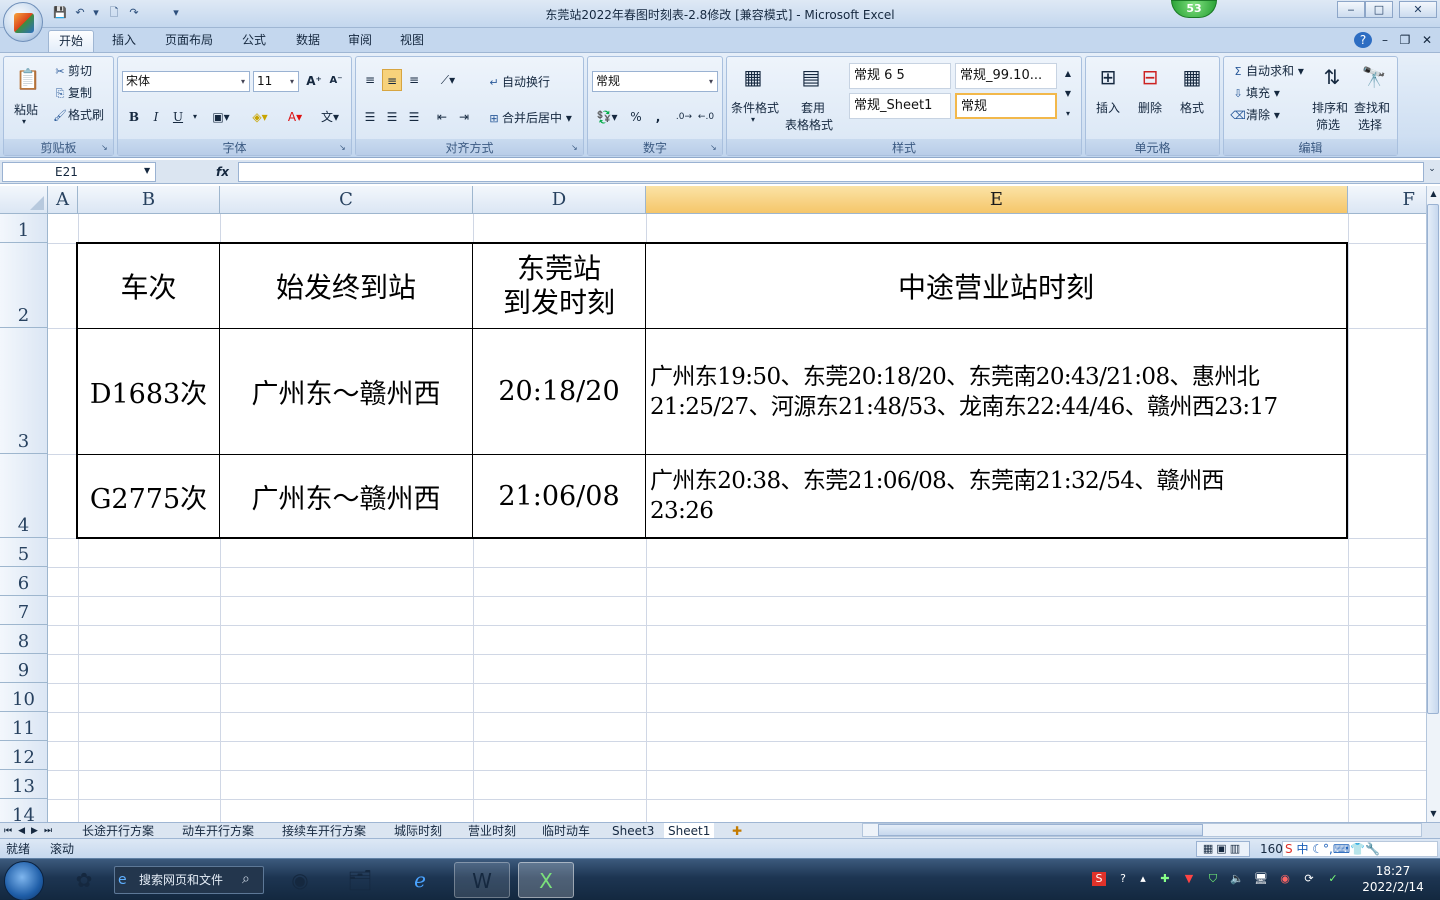  What do you see at coordinates (546, 880) in the screenshot?
I see `excel-icon: X` at bounding box center [546, 880].